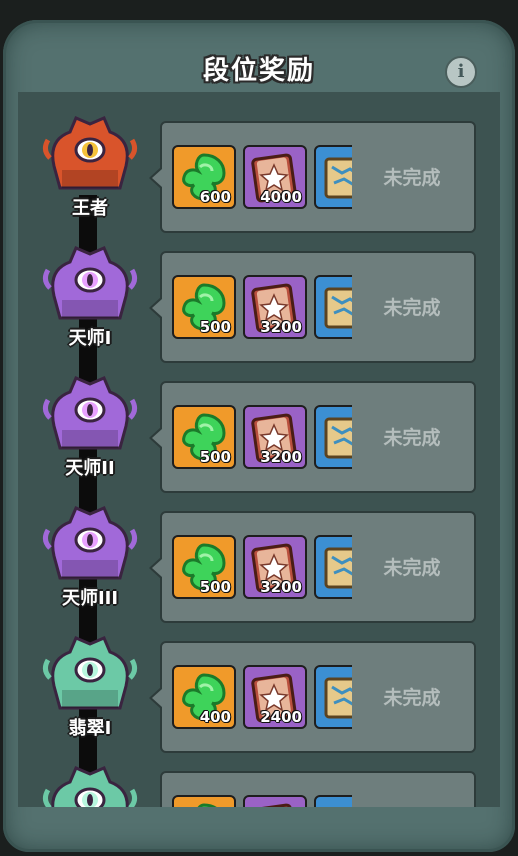 Image resolution: width=518 pixels, height=856 pixels. I want to click on reward-items: 400 2400 50, so click(262, 698).